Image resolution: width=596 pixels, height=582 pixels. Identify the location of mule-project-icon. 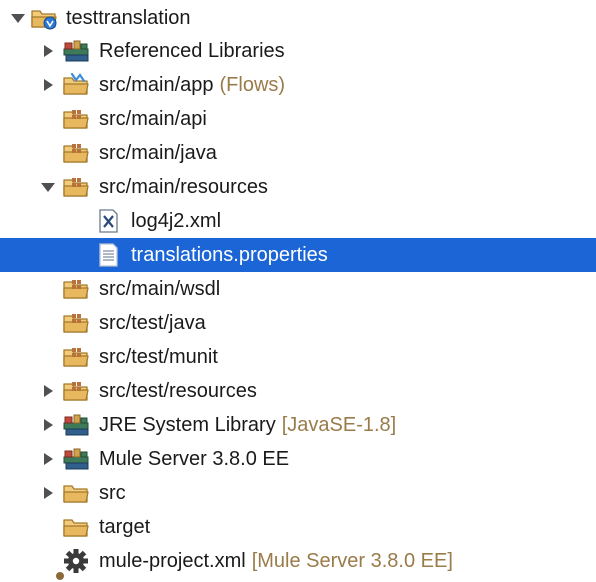
(44, 20).